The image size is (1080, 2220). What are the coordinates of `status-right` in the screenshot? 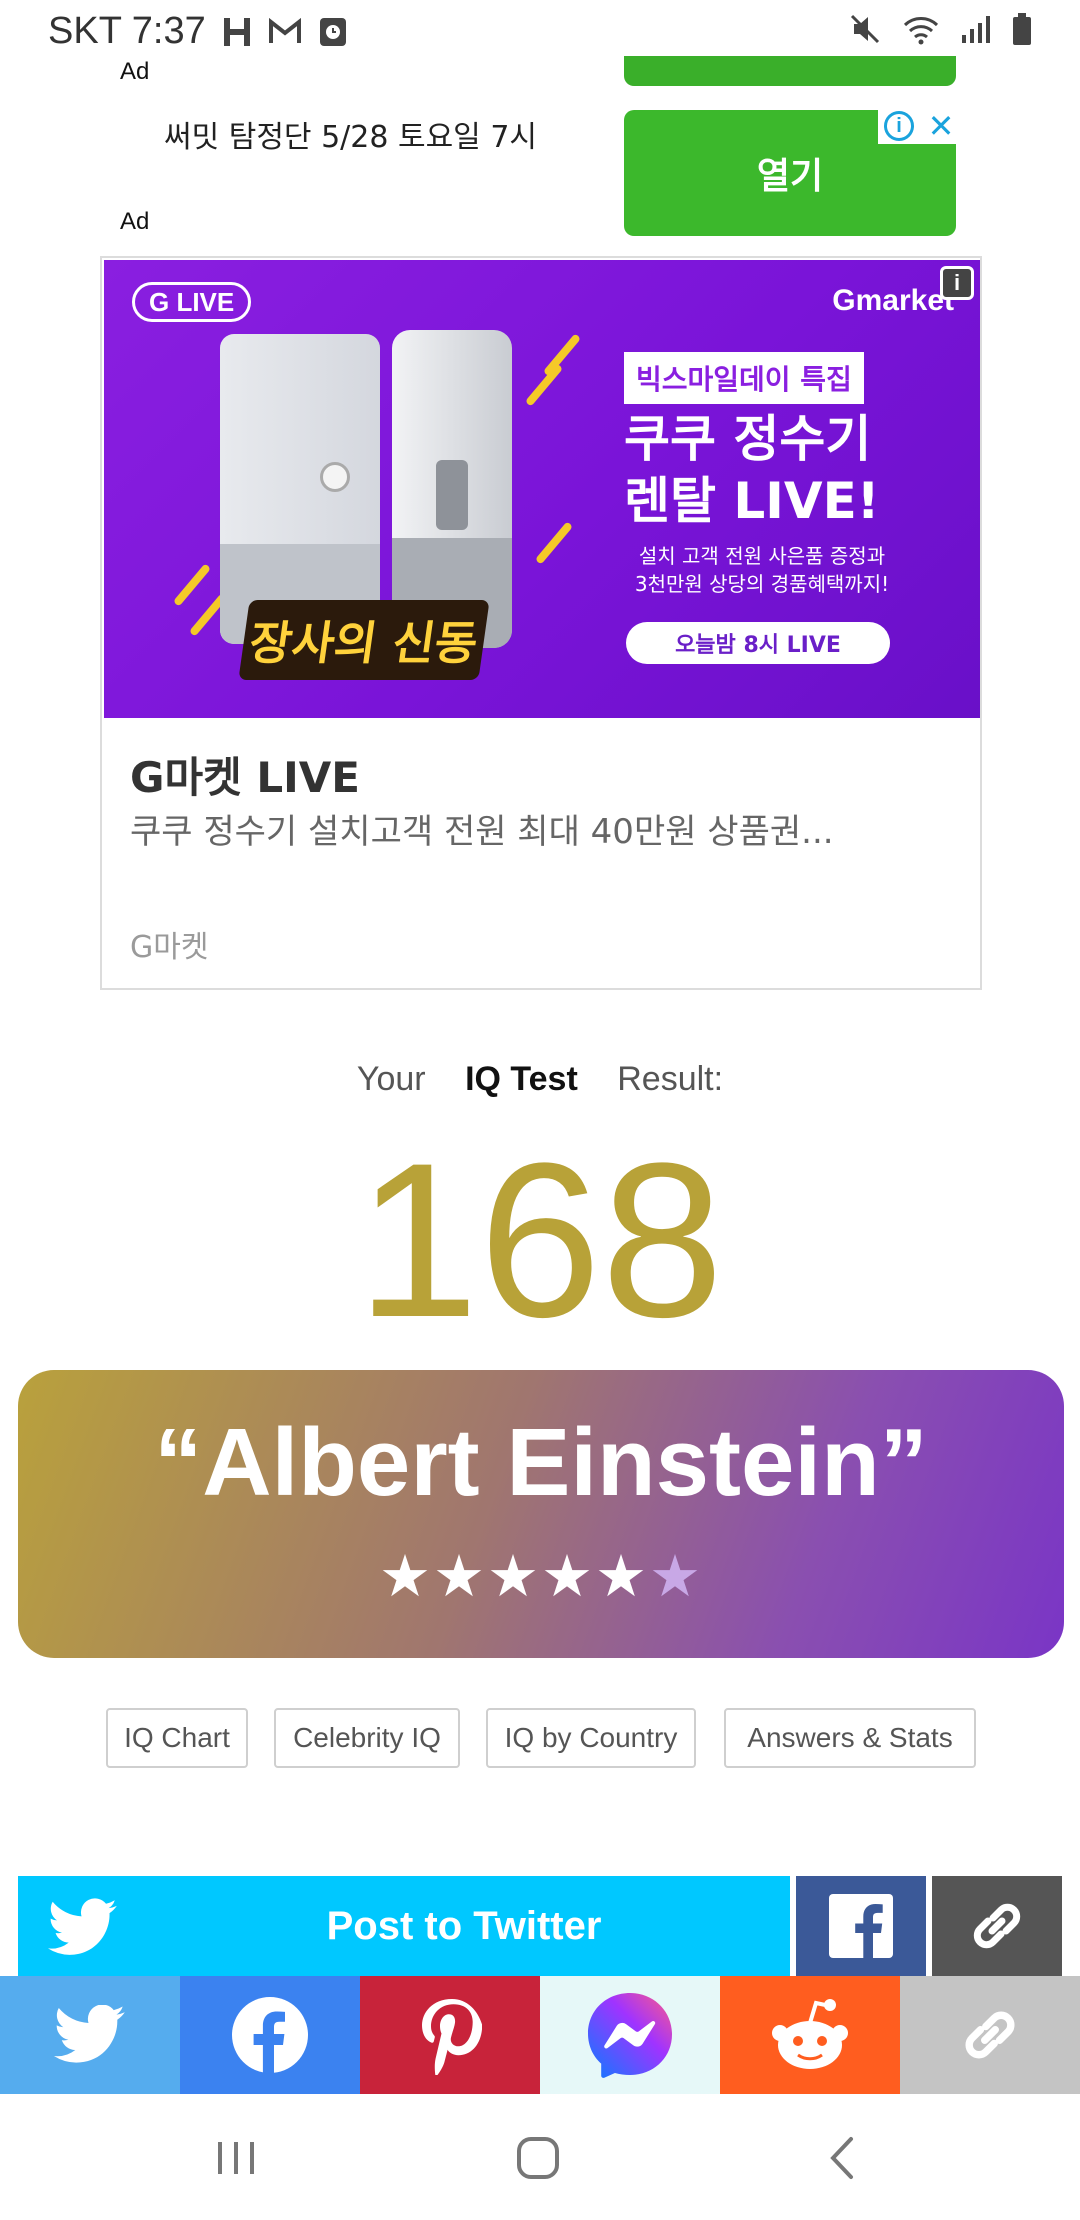 It's located at (940, 29).